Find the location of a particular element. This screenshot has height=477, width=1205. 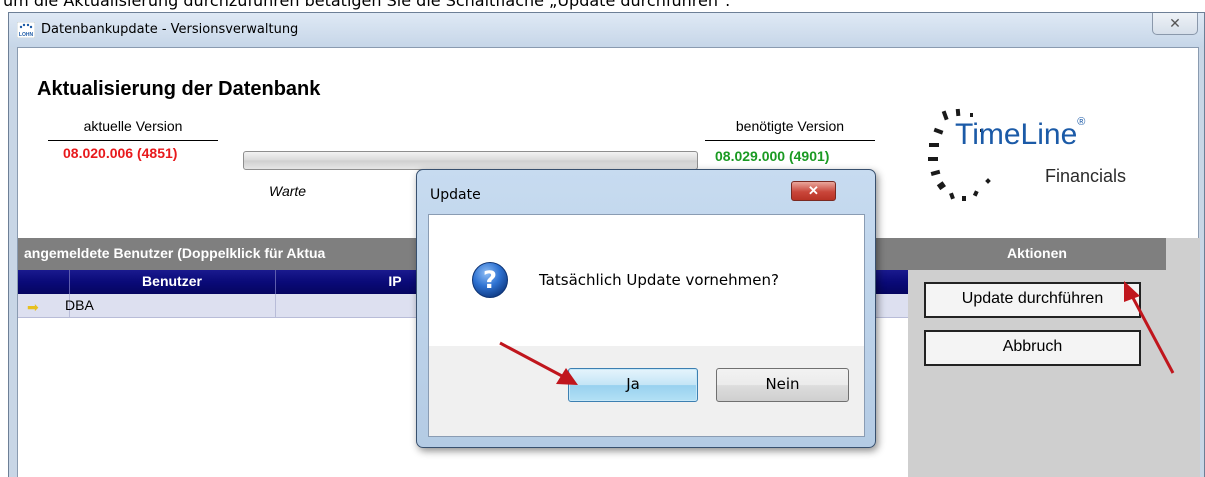

dialog-title: Update is located at coordinates (455, 195).